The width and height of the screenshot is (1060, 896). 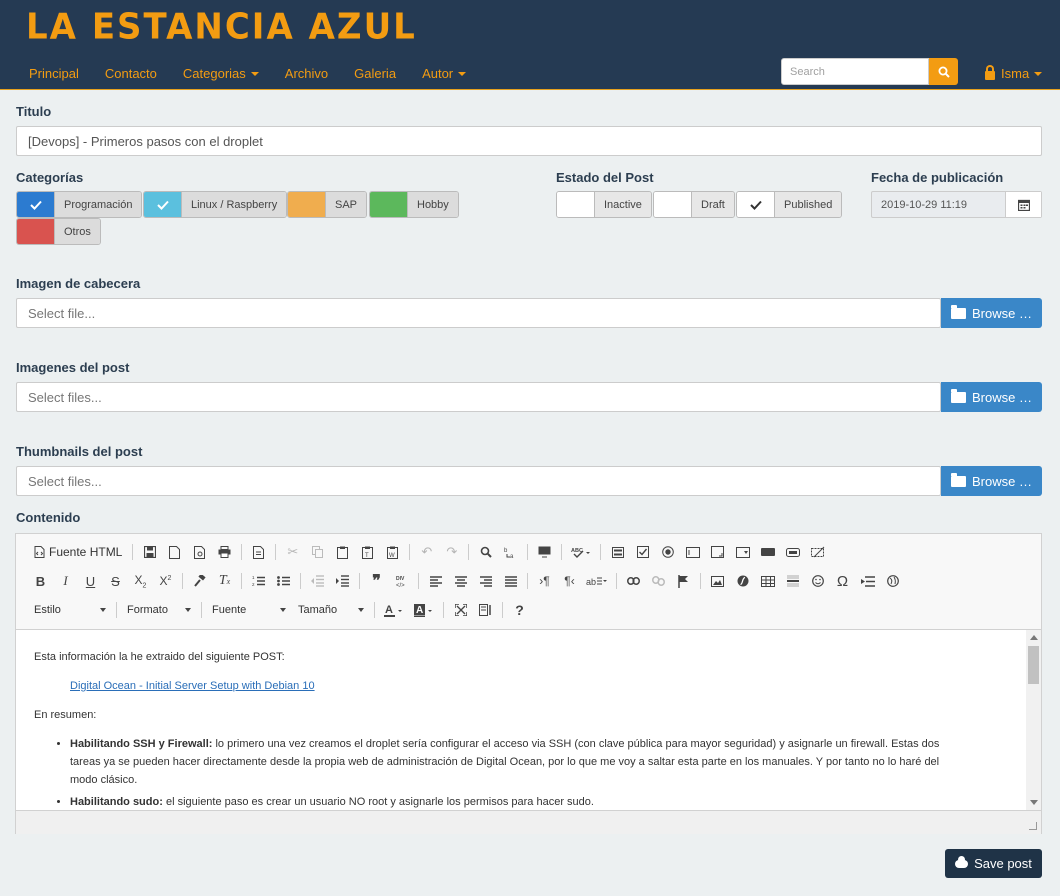 I want to click on align-left-icon, so click(x=435, y=581).